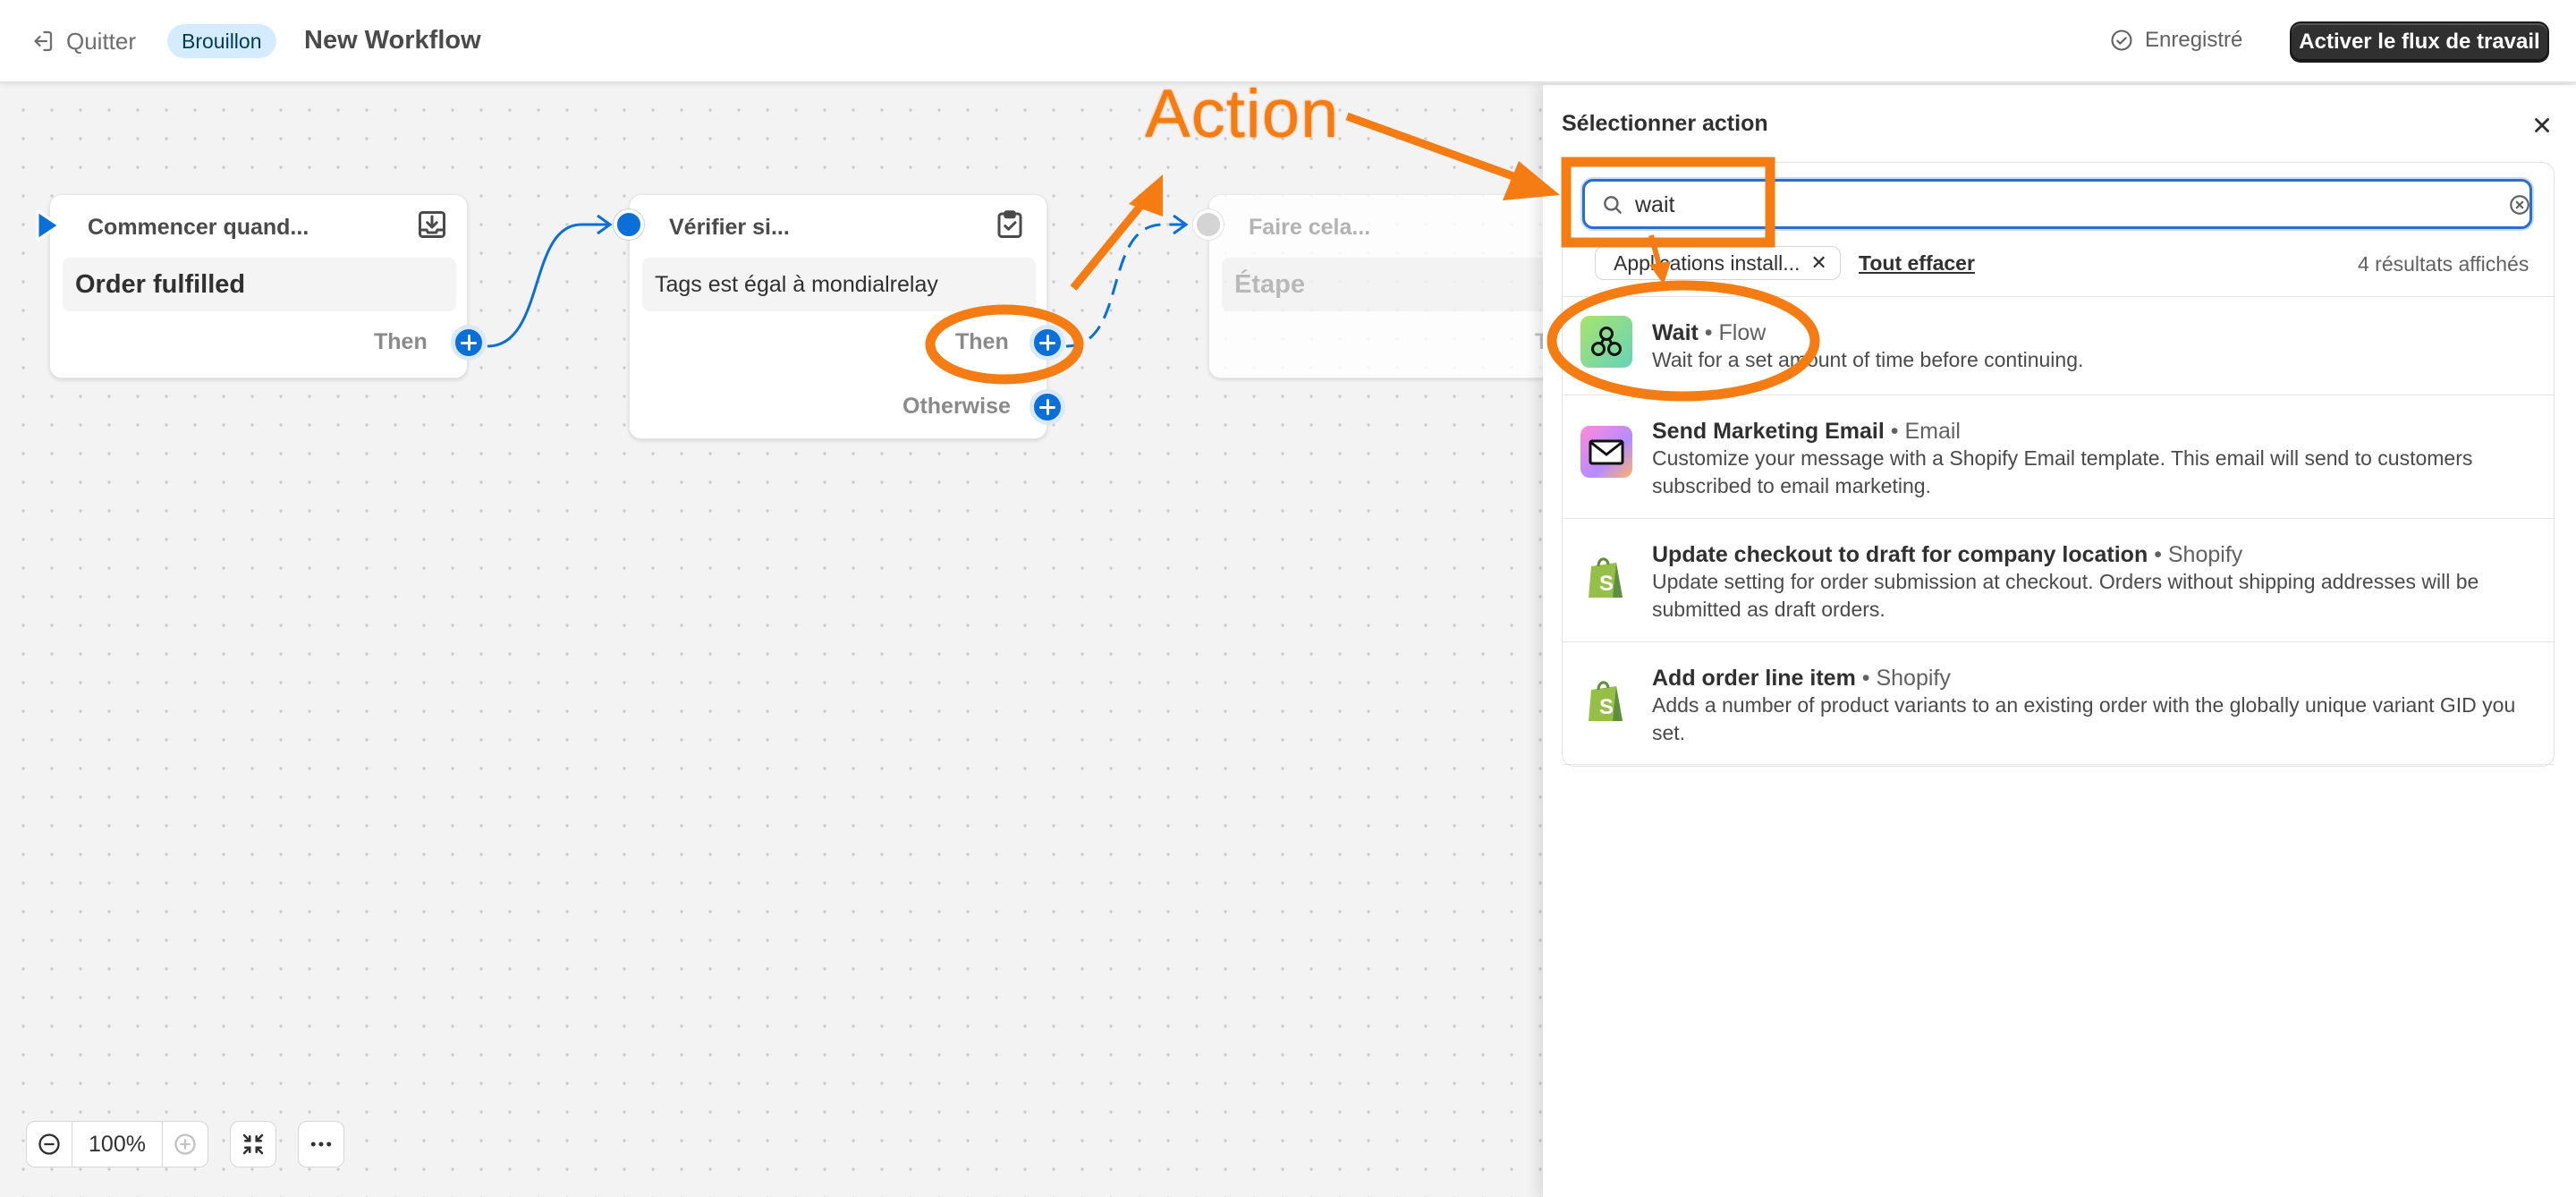 Image resolution: width=2576 pixels, height=1197 pixels. I want to click on zoom-out-button, so click(49, 1144).